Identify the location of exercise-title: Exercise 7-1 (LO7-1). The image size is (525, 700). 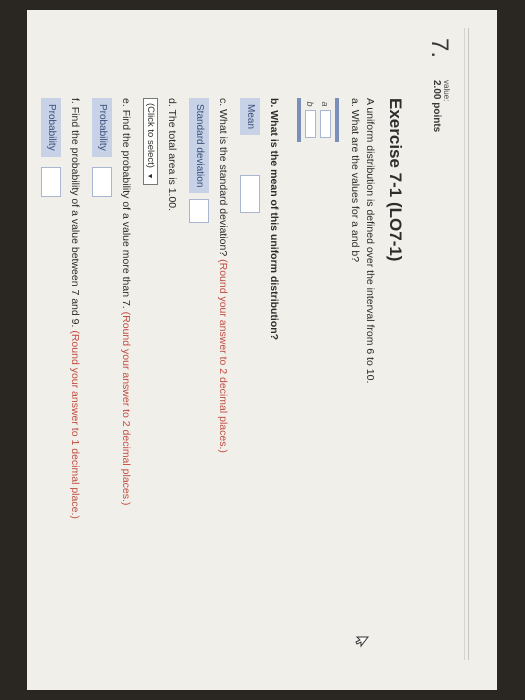
(395, 180).